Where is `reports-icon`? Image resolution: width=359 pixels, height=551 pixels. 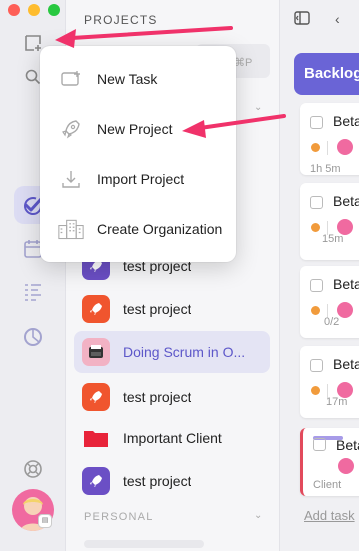
reports-icon is located at coordinates (33, 337).